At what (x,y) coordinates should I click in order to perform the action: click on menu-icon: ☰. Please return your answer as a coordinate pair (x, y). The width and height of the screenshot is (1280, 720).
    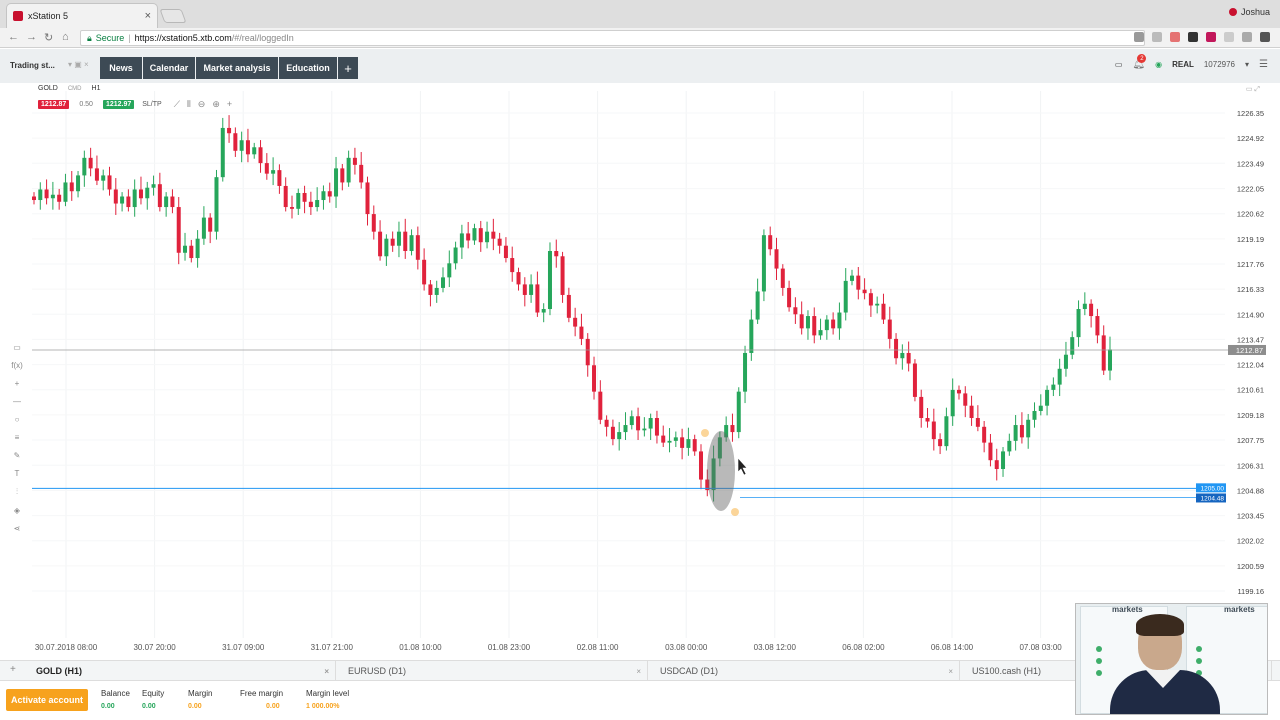
    Looking at the image, I should click on (1263, 64).